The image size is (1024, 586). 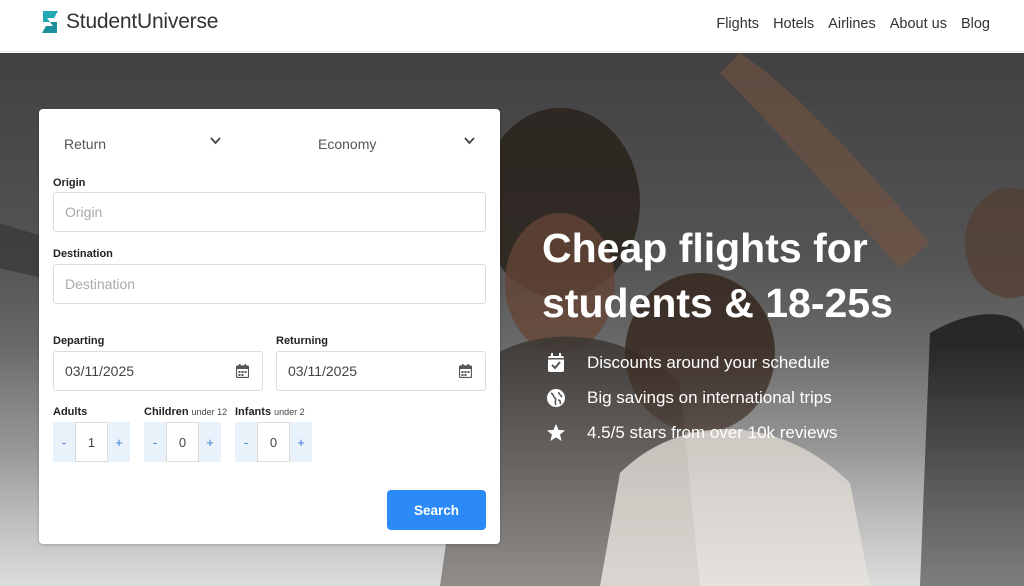 I want to click on feature-item: Discounts around your schedule, so click(x=691, y=362).